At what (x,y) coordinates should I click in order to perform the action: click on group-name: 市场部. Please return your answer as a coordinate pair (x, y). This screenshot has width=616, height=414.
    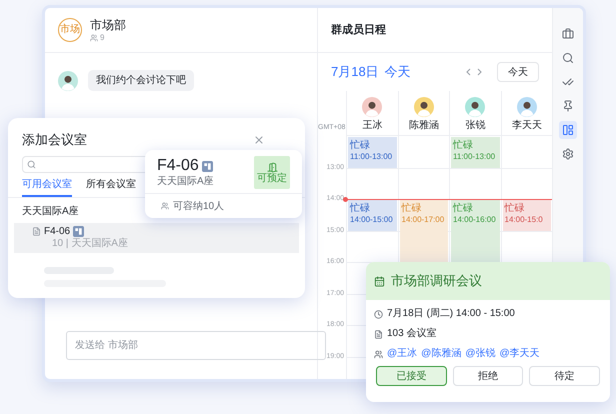
    Looking at the image, I should click on (108, 25).